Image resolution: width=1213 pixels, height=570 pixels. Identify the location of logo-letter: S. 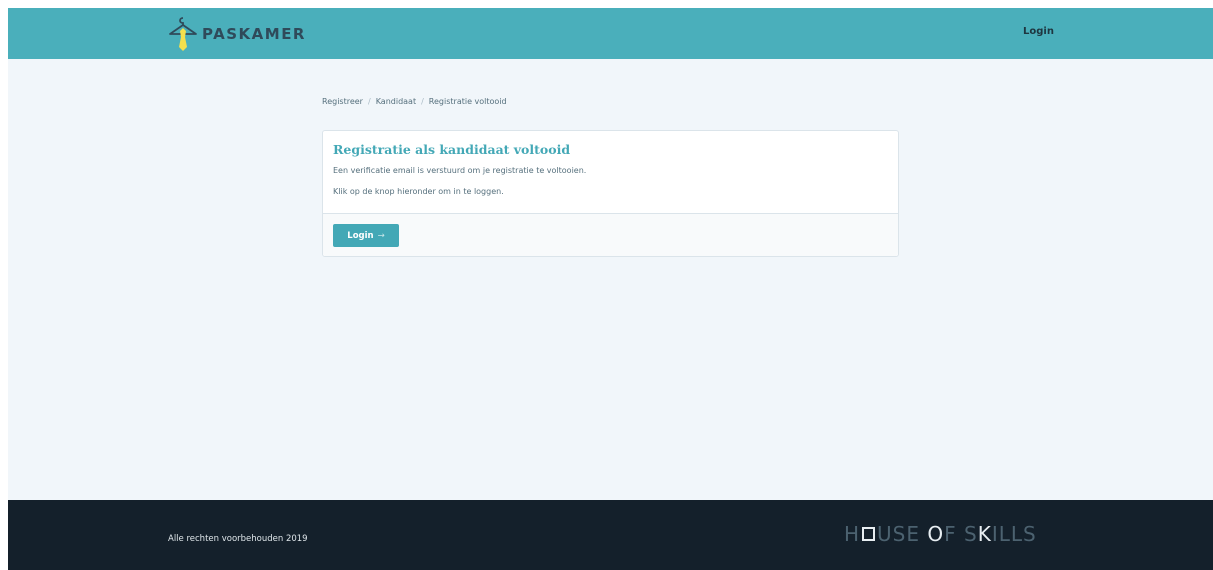
(971, 534).